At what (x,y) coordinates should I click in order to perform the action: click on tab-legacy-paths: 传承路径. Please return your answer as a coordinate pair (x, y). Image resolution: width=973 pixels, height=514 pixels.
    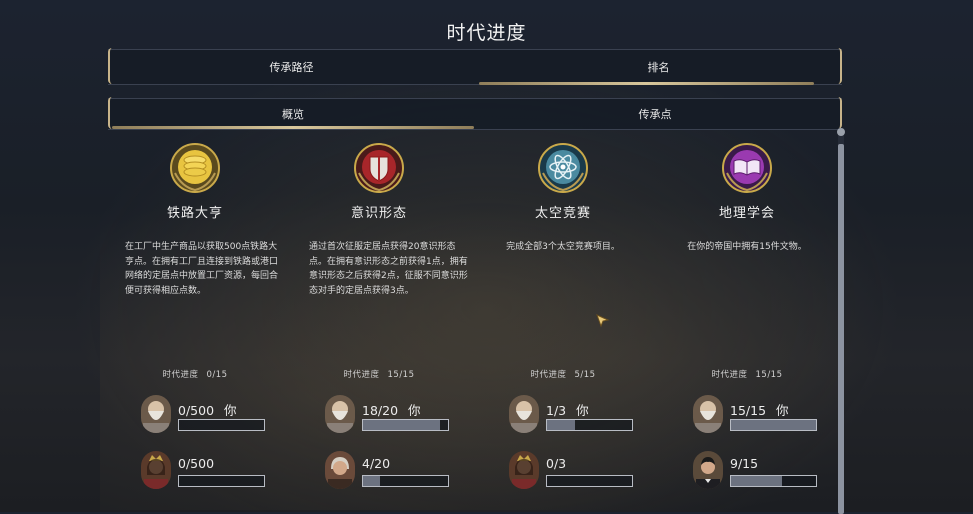
    Looking at the image, I should click on (291, 67).